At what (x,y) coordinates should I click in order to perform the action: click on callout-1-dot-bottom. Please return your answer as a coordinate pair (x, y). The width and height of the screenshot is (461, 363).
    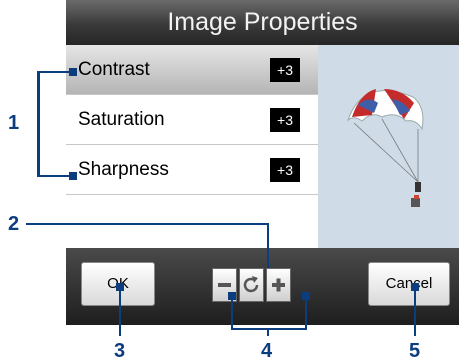
    Looking at the image, I should click on (73, 176).